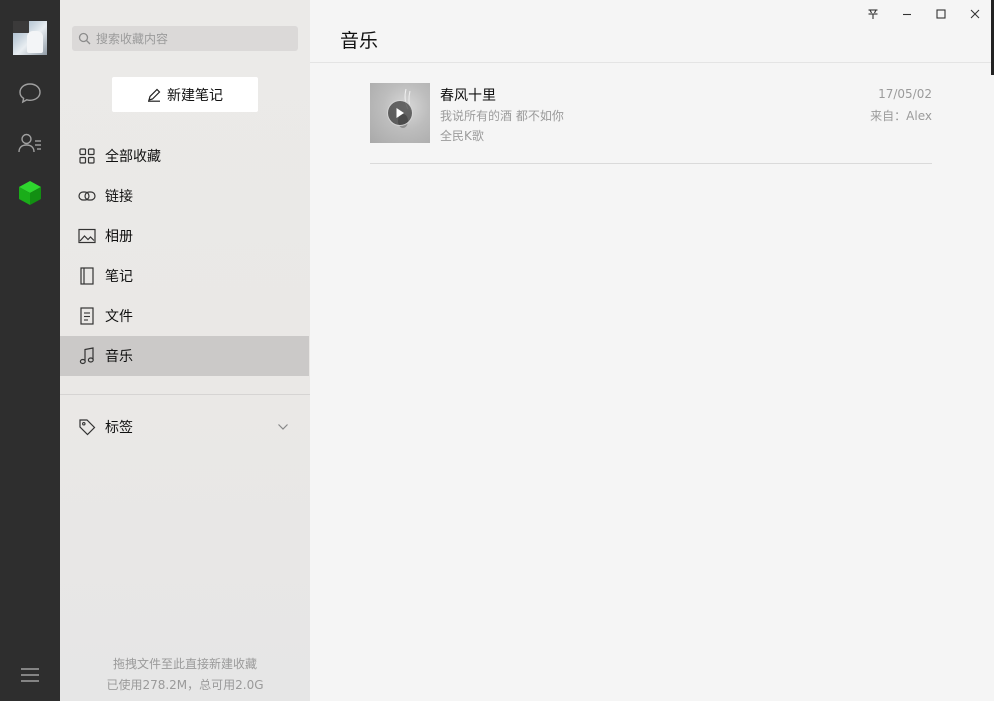 The image size is (994, 701). What do you see at coordinates (87, 427) in the screenshot?
I see `tag-icon` at bounding box center [87, 427].